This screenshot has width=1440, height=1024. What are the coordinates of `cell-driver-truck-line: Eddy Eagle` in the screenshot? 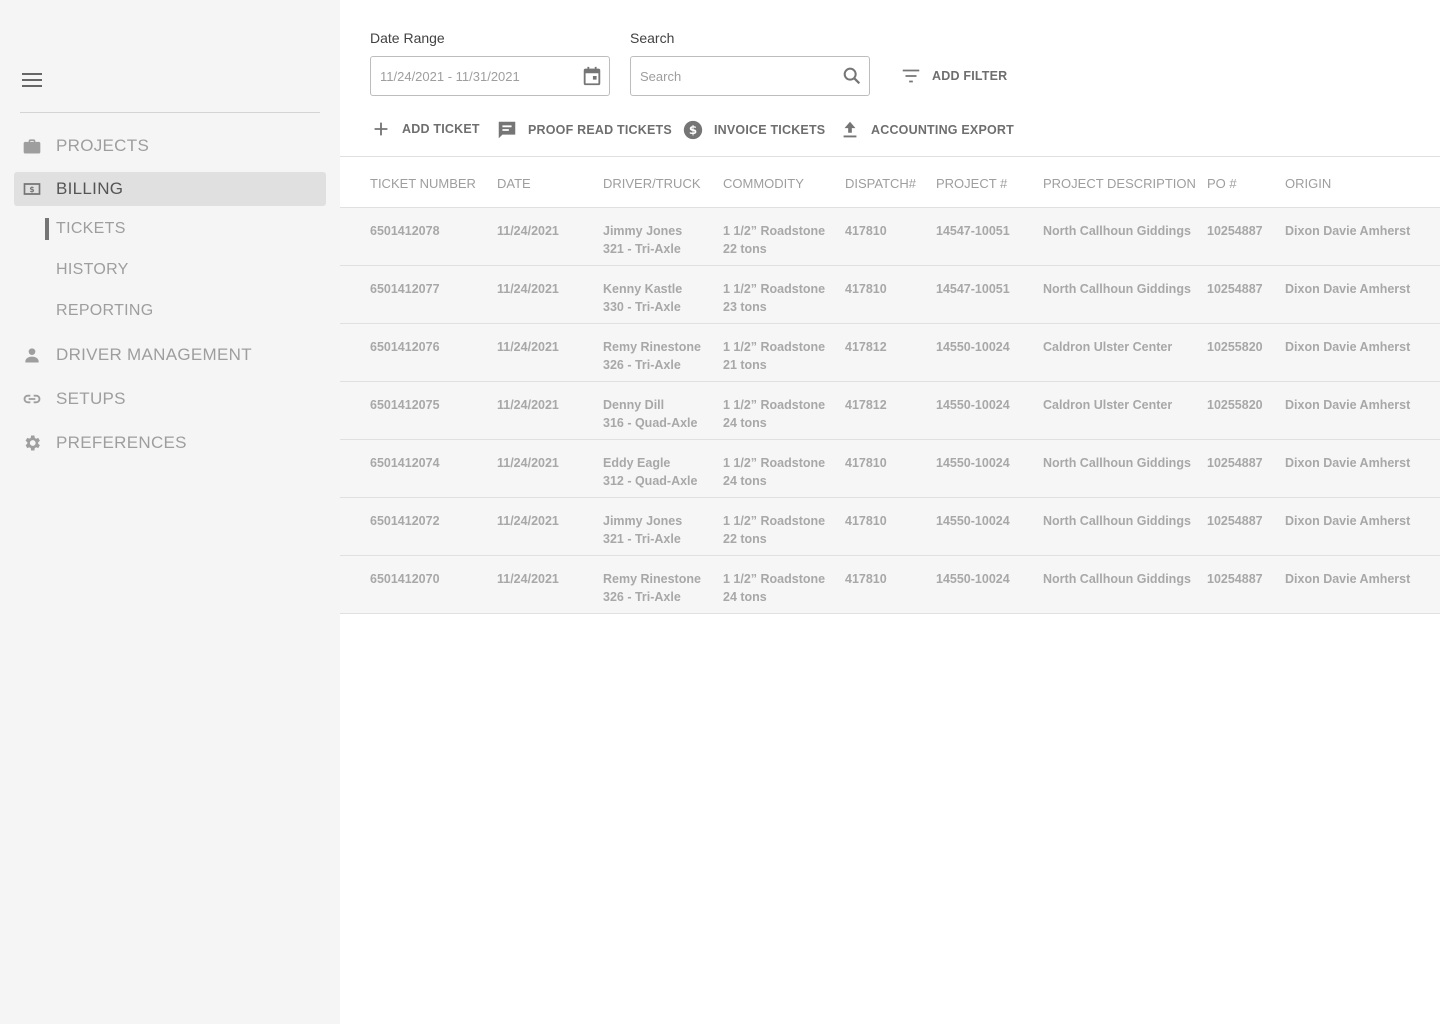 It's located at (637, 463).